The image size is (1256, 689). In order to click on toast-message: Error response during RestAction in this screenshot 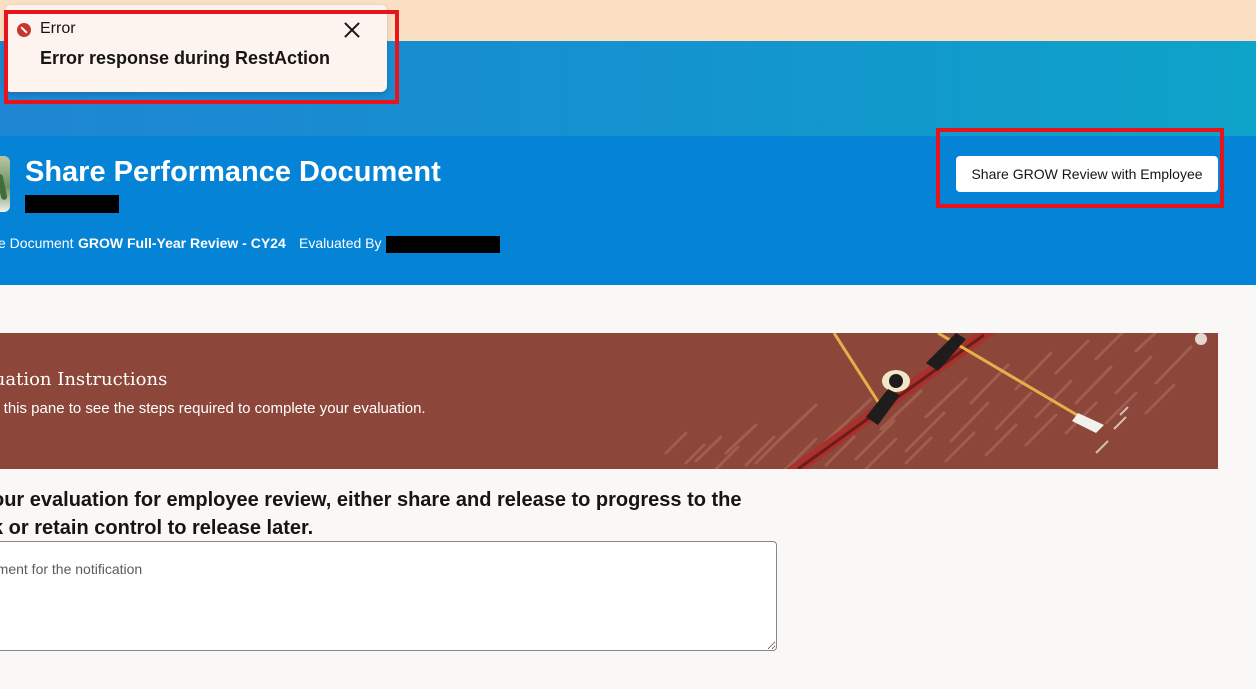, I will do `click(185, 58)`.